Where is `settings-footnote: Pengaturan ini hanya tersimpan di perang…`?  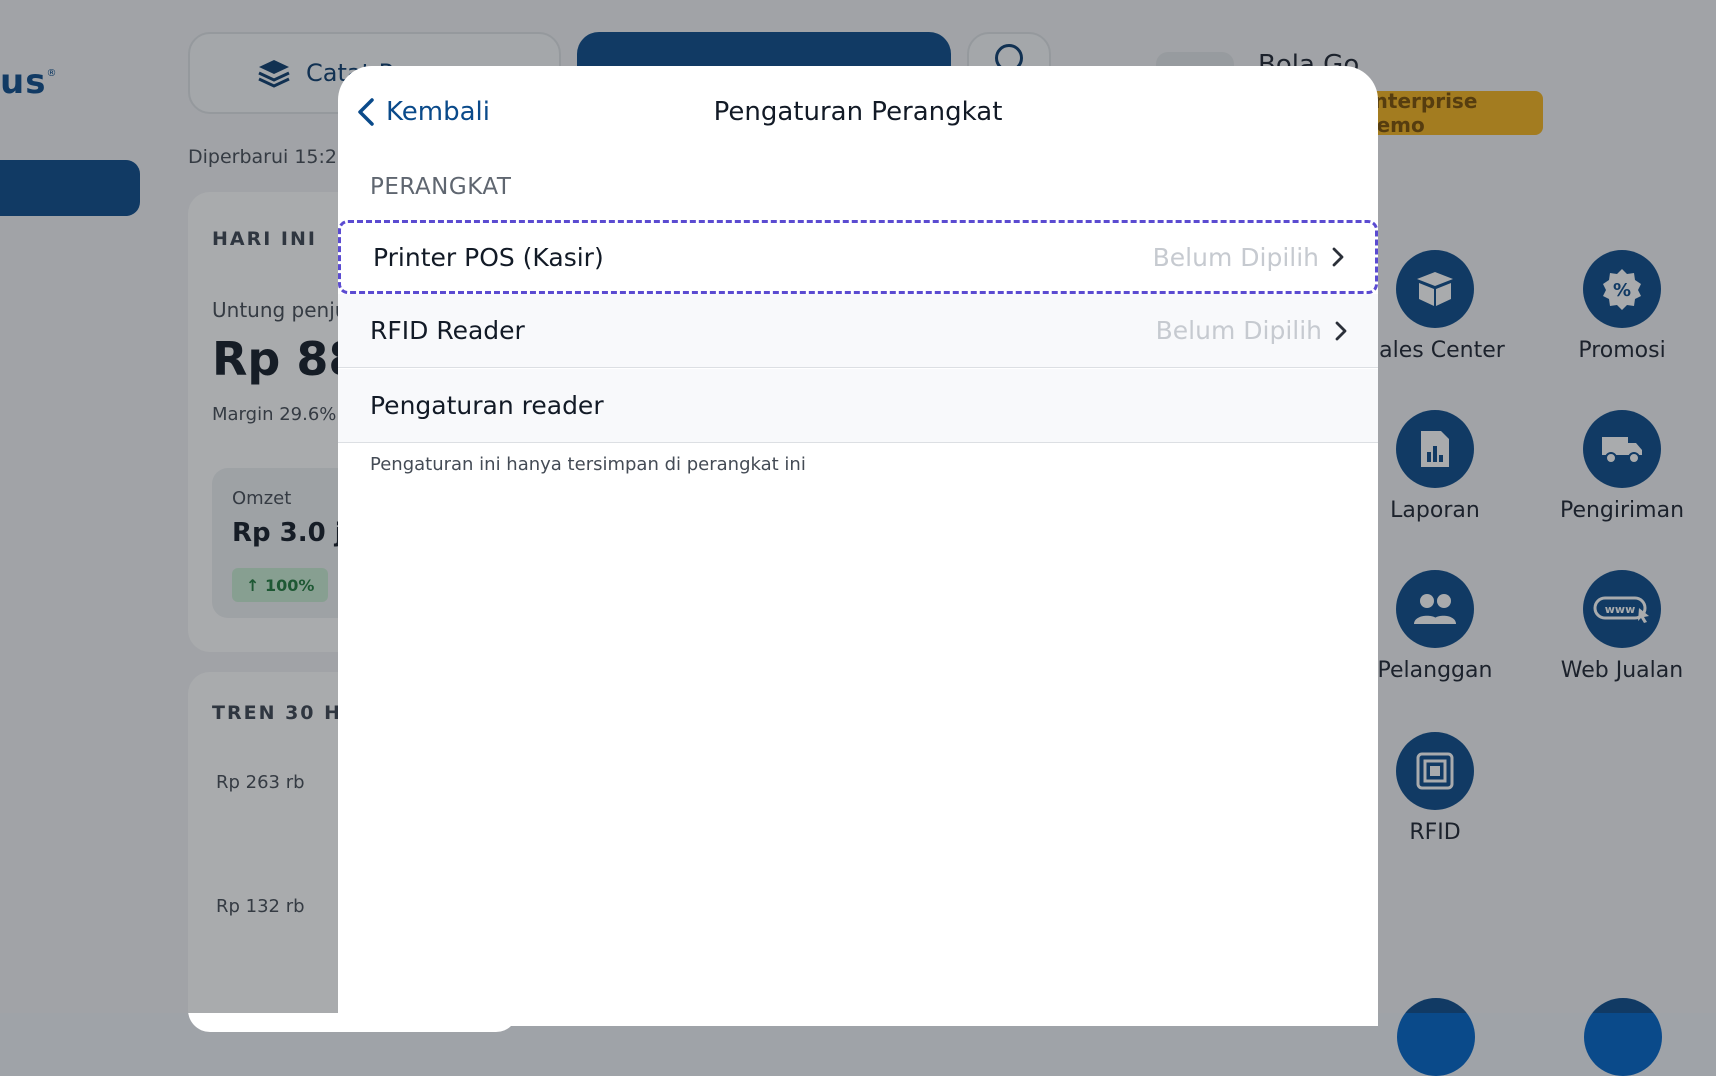
settings-footnote: Pengaturan ini hanya tersimpan di perang… is located at coordinates (588, 464).